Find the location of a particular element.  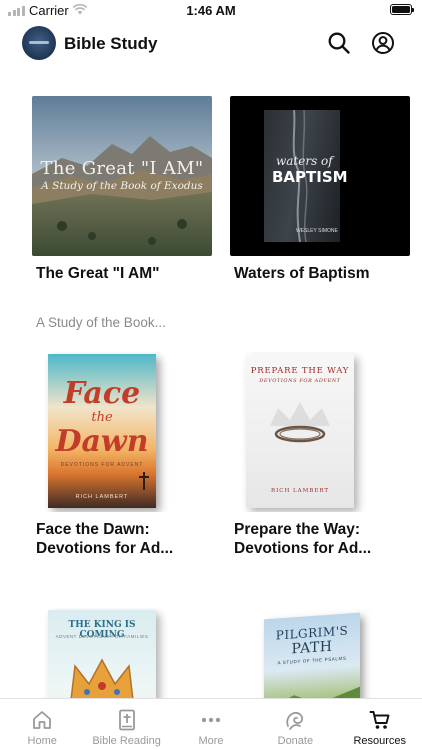

tab-bible-reading: Bible Reading is located at coordinates (126, 724).